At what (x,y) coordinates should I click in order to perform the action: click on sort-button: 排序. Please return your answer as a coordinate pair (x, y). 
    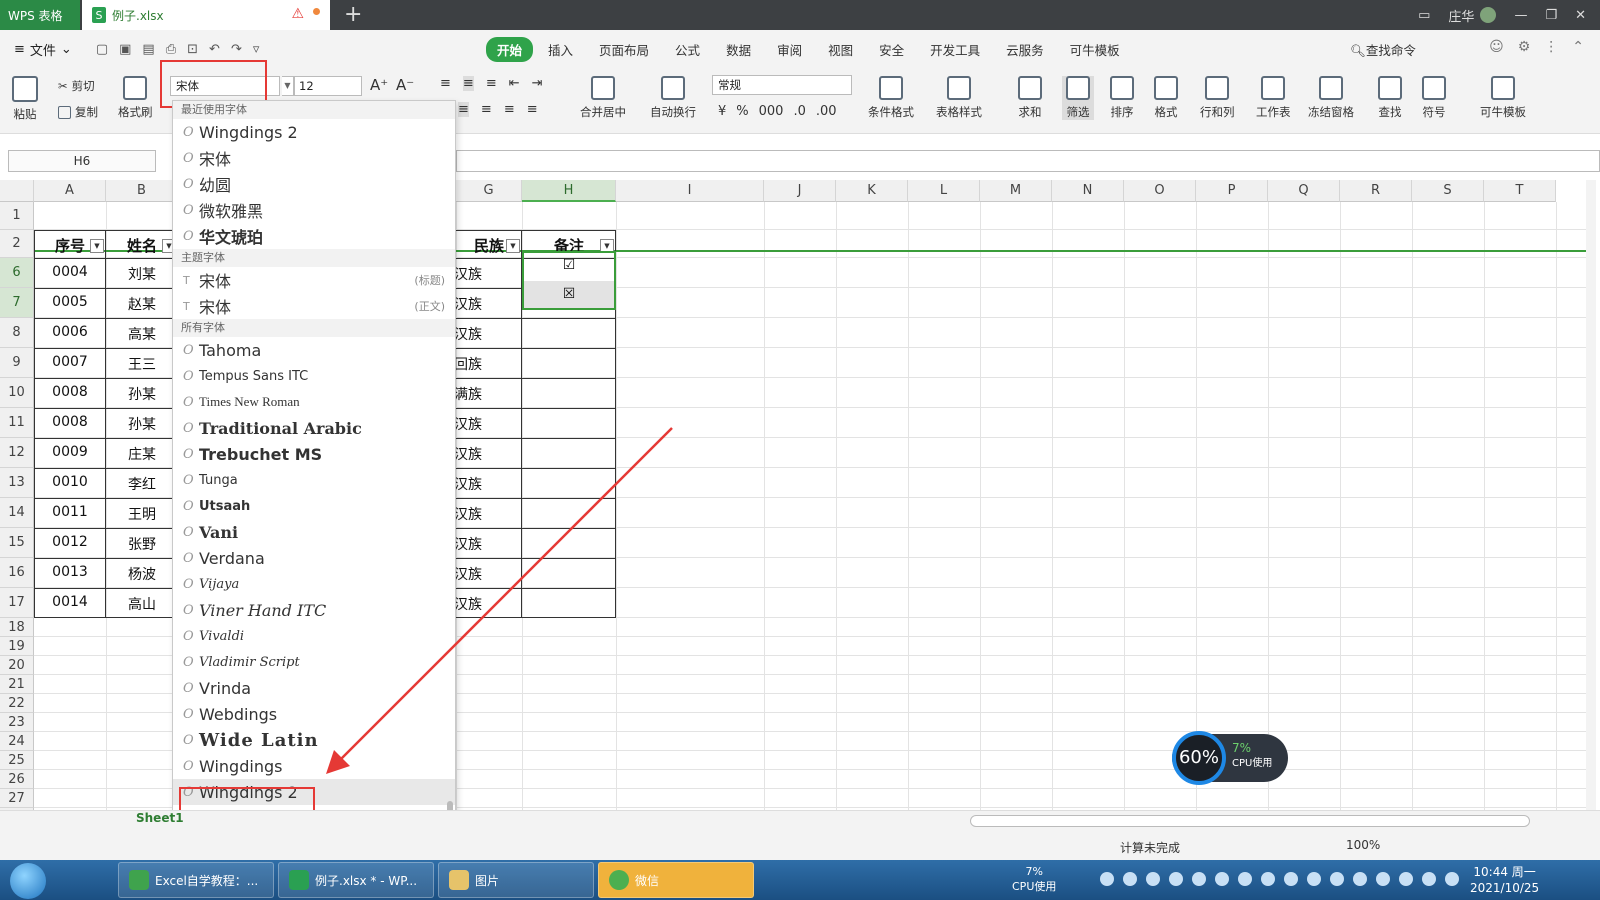
    Looking at the image, I should click on (1122, 98).